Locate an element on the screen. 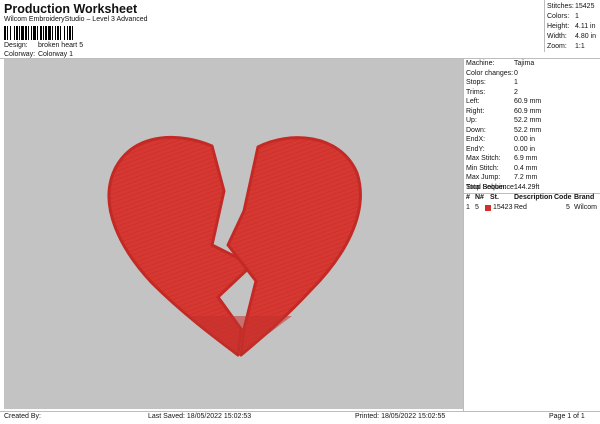 Image resolution: width=600 pixels, height=424 pixels. row-index: 1 is located at coordinates (468, 207).